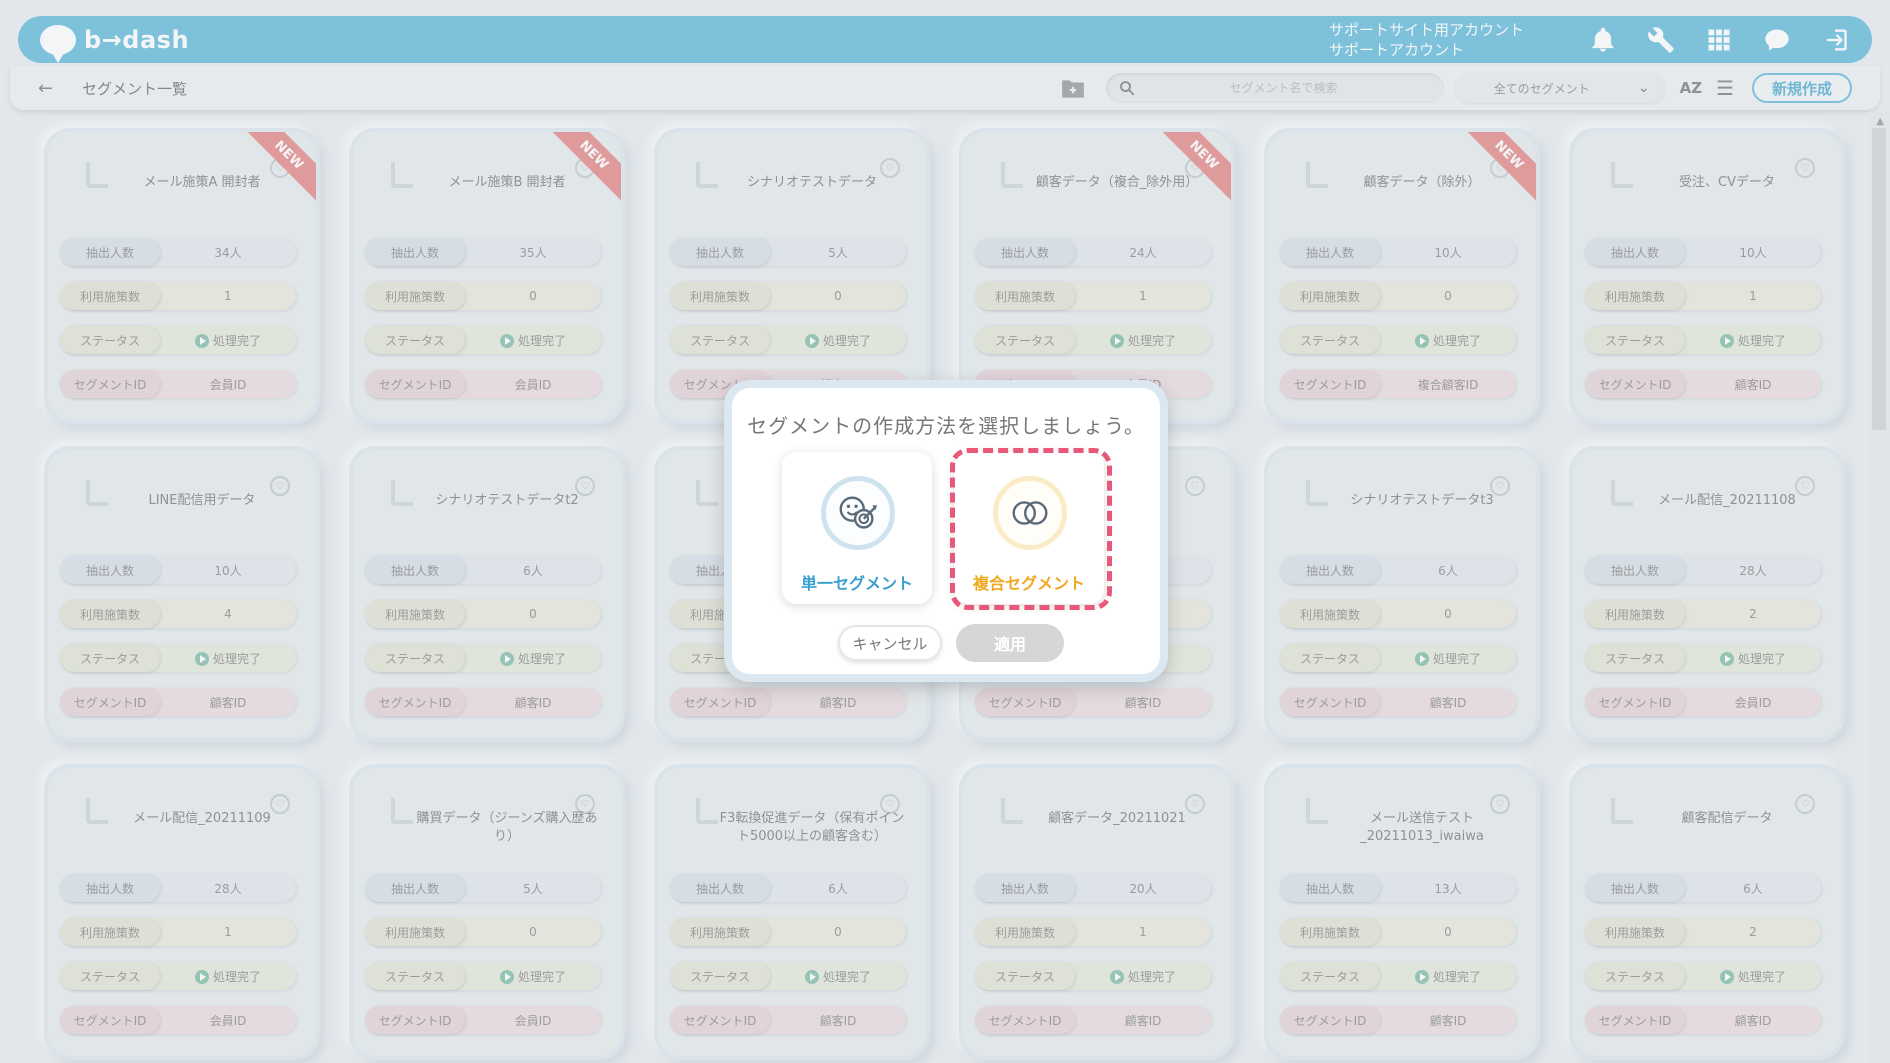 Image resolution: width=1890 pixels, height=1063 pixels. I want to click on single-segment-option: 単一セグメント, so click(857, 528).